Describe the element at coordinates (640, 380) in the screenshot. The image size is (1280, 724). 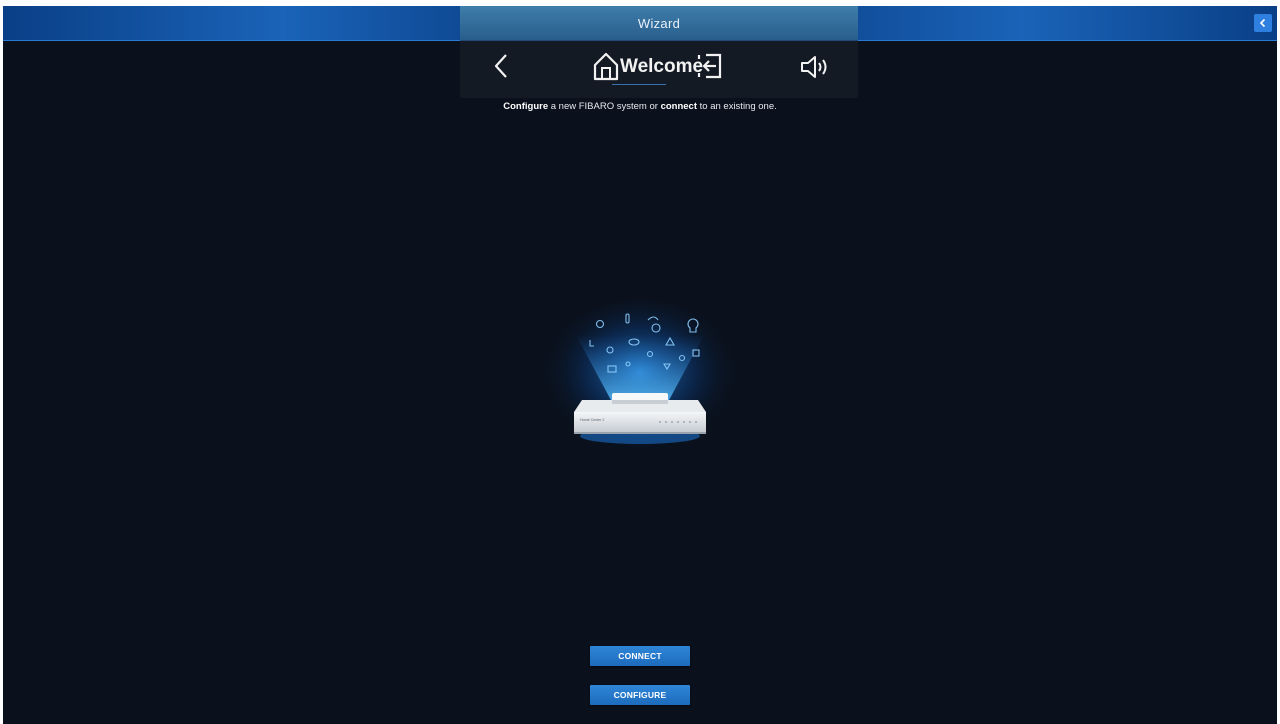
I see `home-center-illustration: Home Center 2` at that location.